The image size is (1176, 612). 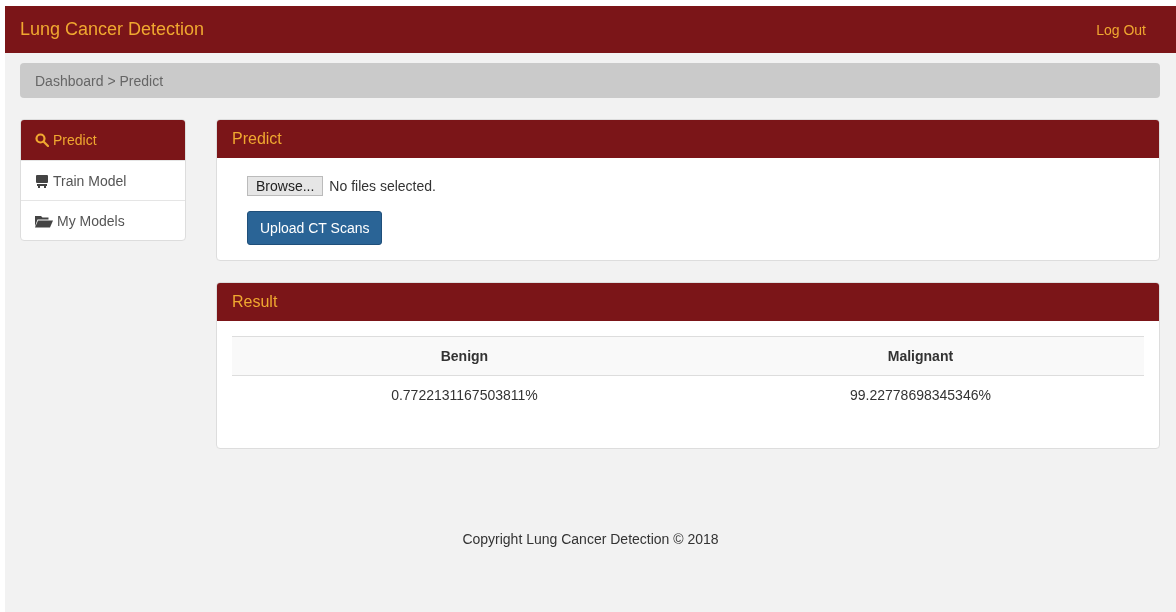 I want to click on monitor-icon, so click(x=42, y=180).